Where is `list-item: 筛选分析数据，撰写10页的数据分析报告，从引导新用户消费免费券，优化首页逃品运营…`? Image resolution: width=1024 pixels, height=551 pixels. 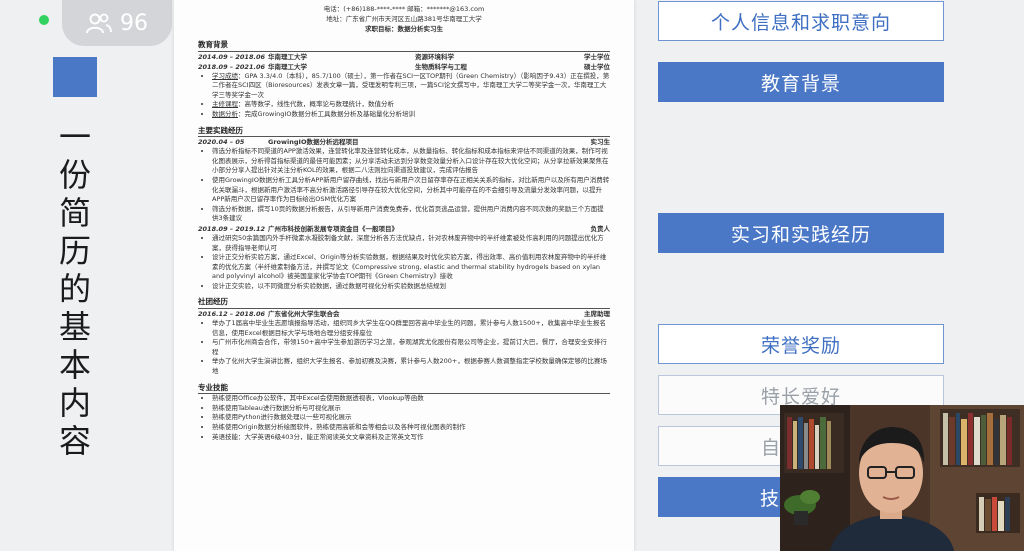 list-item: 筛选分析数据，撰写10页的数据分析报告，从引导新用户消费免费券，优化首页逃品运营… is located at coordinates (411, 214).